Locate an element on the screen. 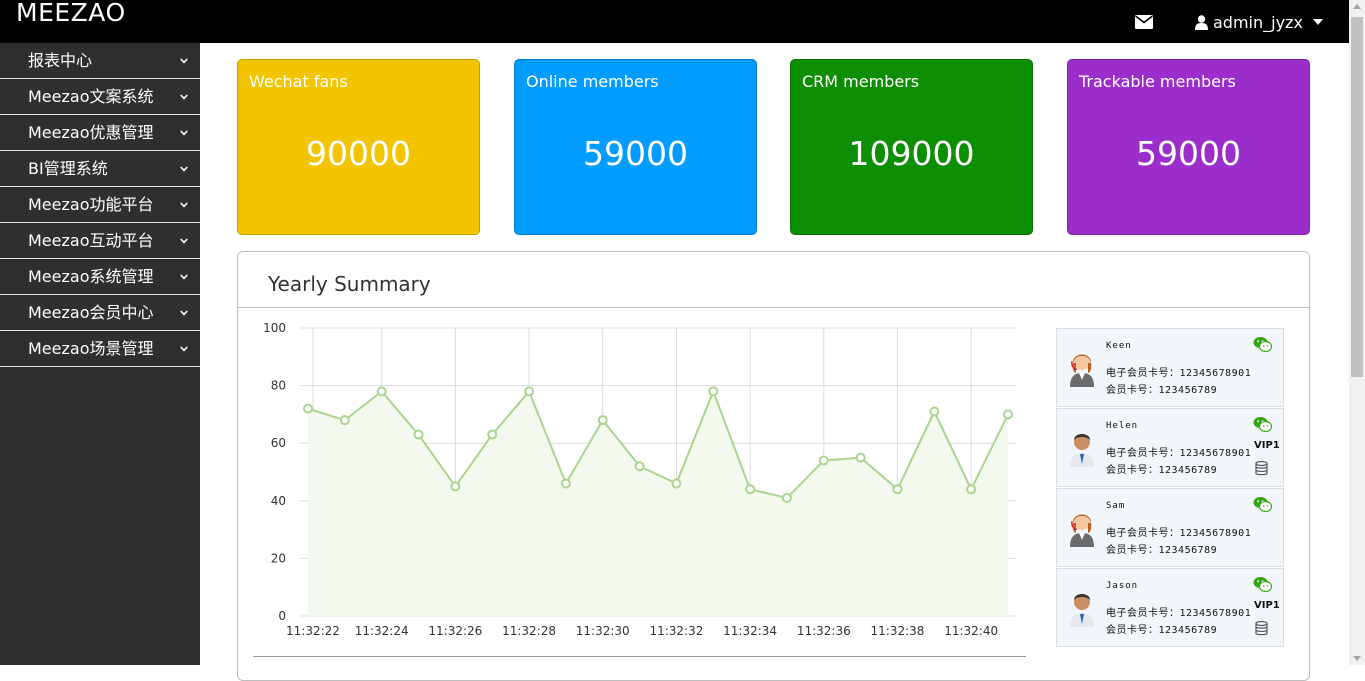  y-tick-label: 20 is located at coordinates (278, 558).